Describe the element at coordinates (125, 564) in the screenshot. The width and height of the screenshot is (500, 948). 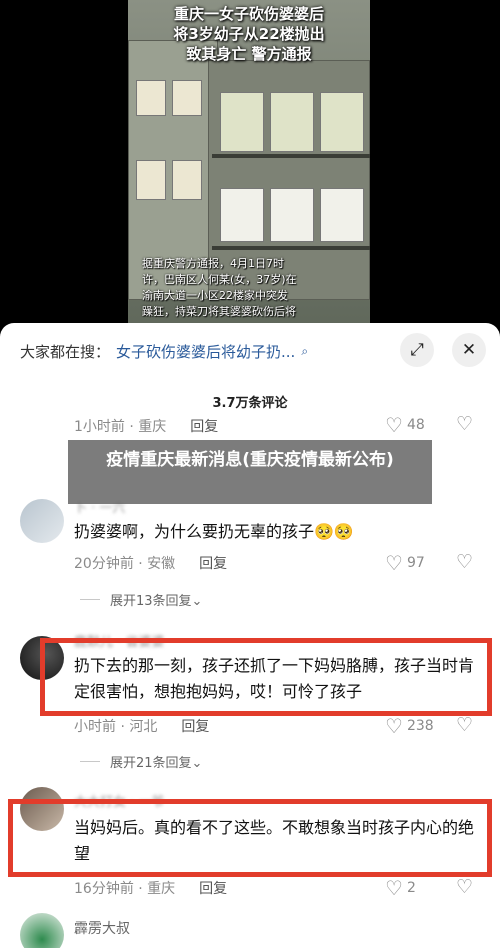
I see `comment-time: 20分钟前 · 安徽` at that location.